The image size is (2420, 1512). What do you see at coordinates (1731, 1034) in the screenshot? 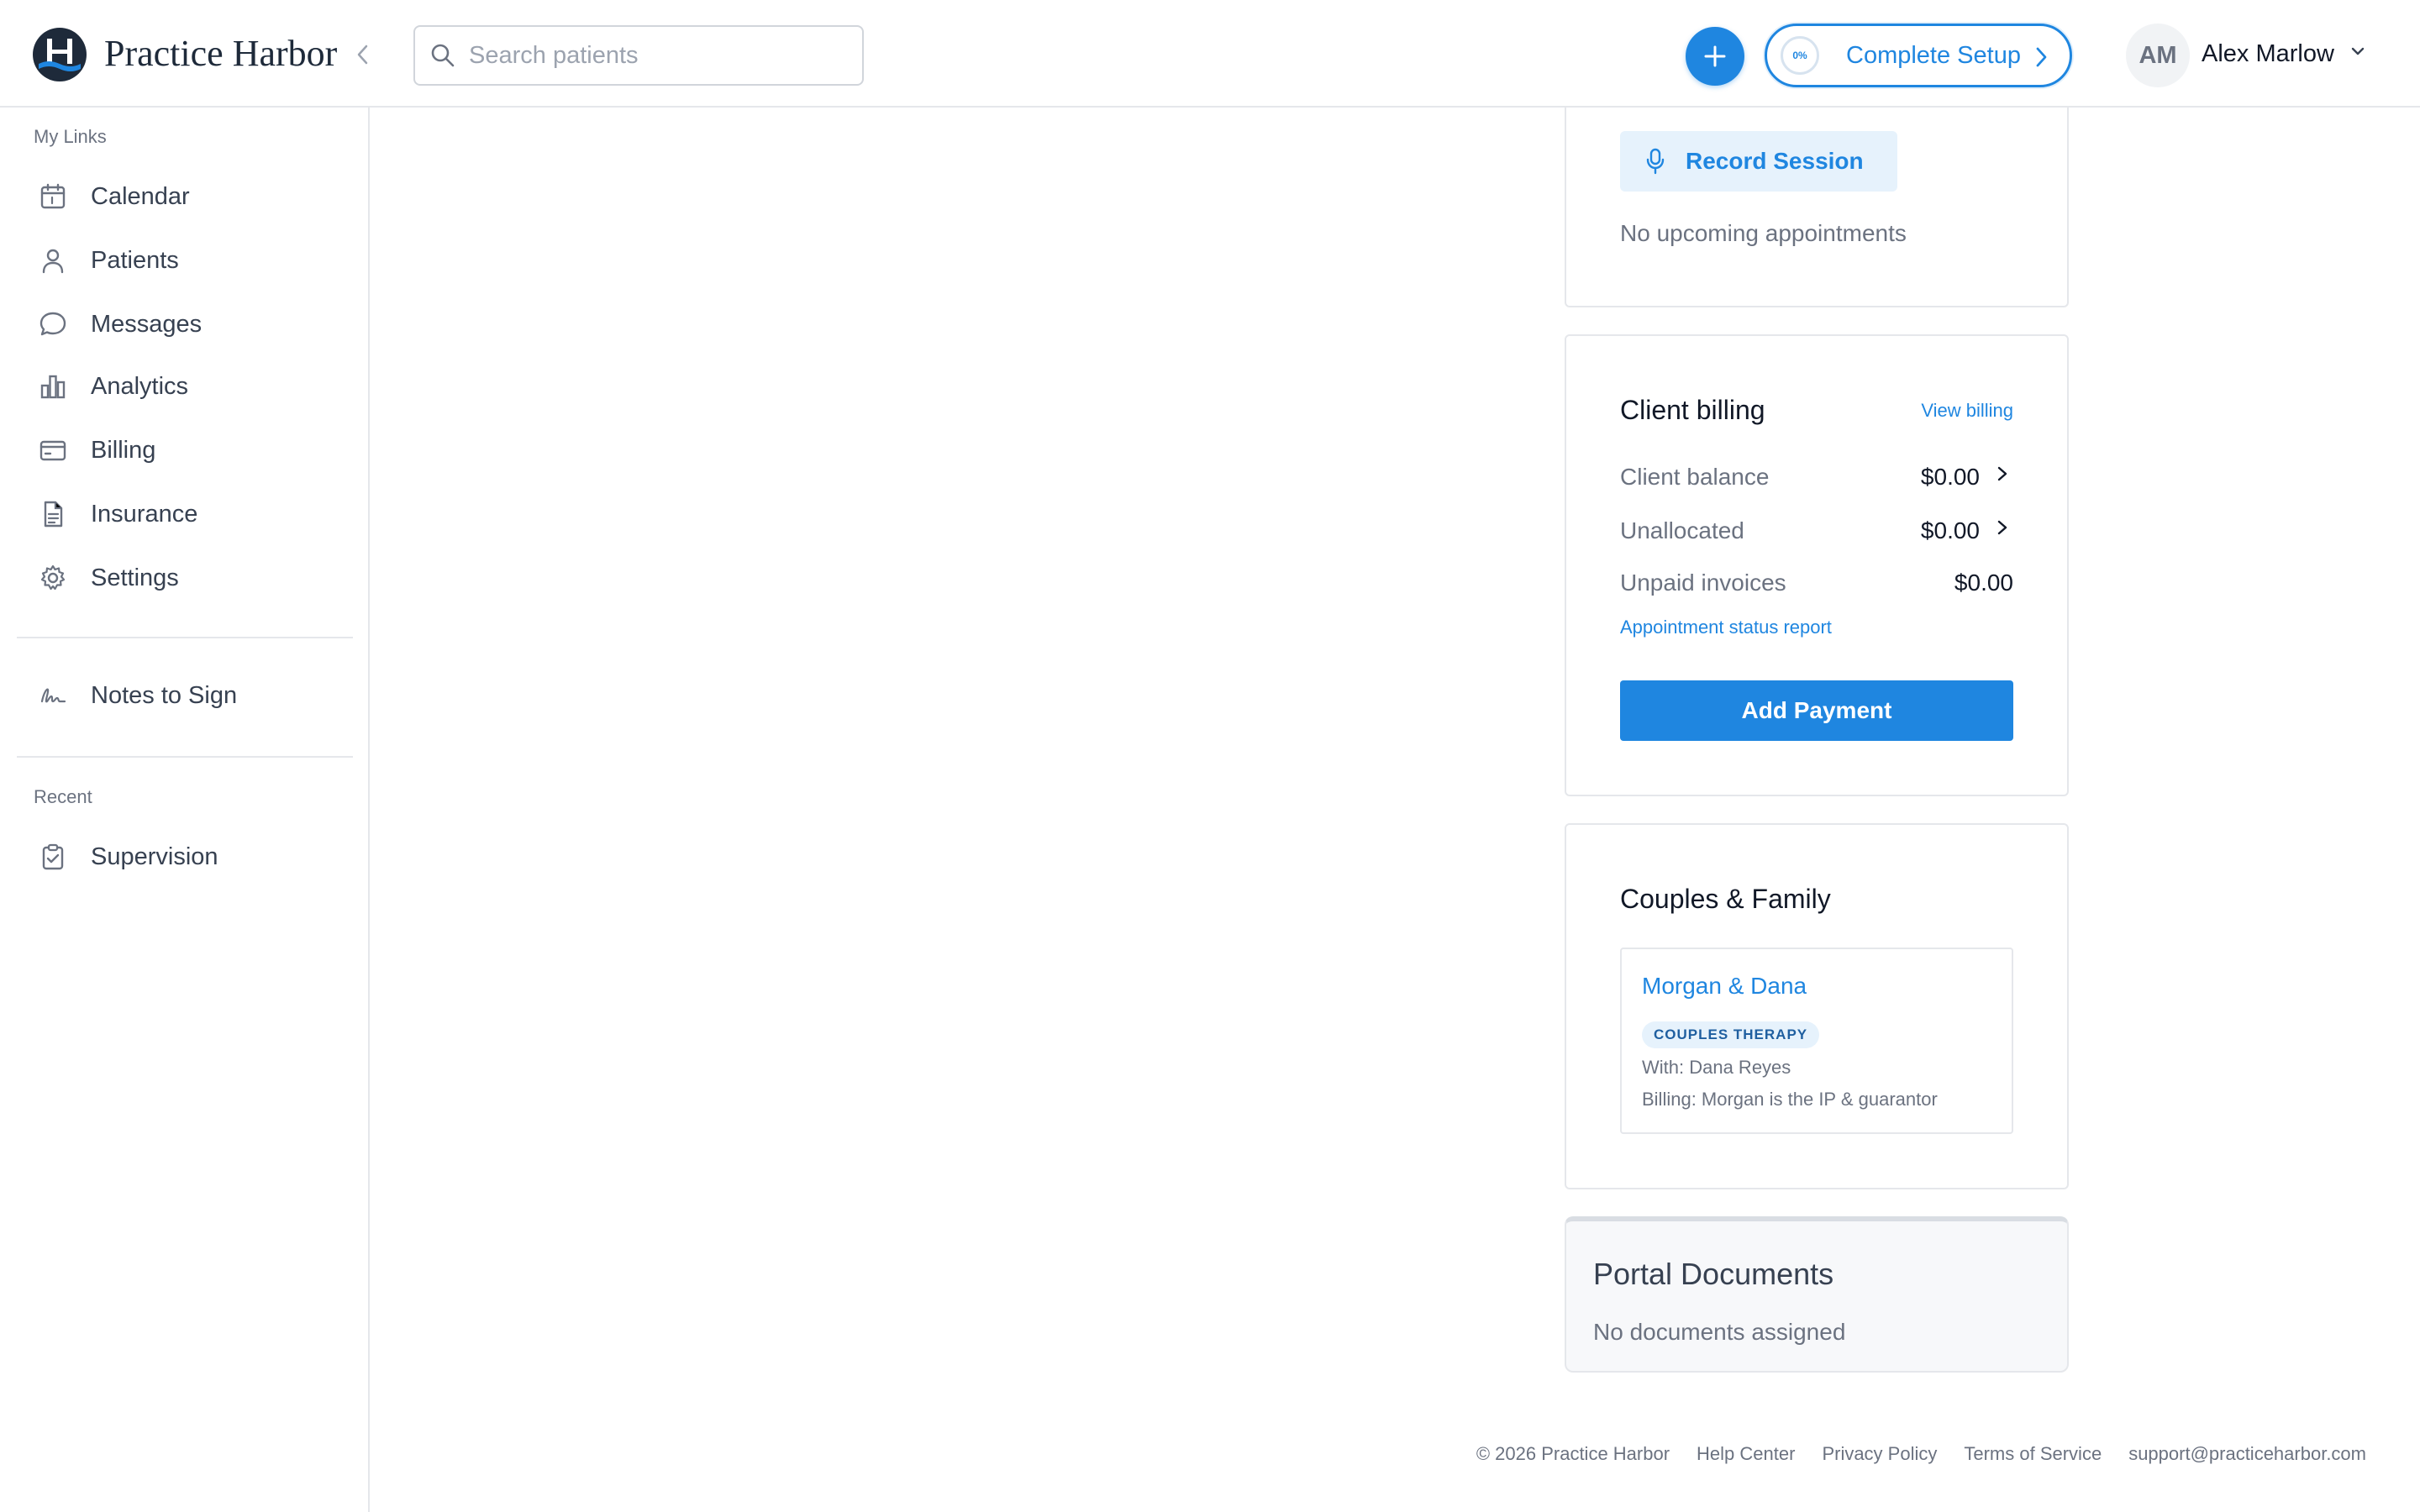
I see `therapy-type-badge: COUPLES THERAPY` at bounding box center [1731, 1034].